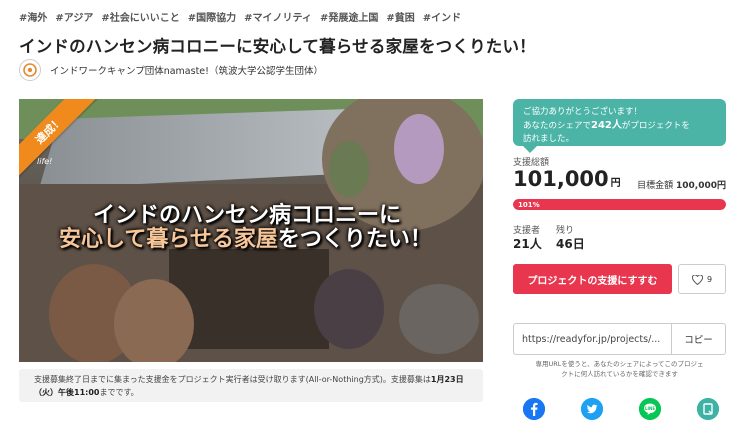 Image resolution: width=736 pixels, height=423 pixels. Describe the element at coordinates (212, 16) in the screenshot. I see `tag-item: #国際協力` at that location.